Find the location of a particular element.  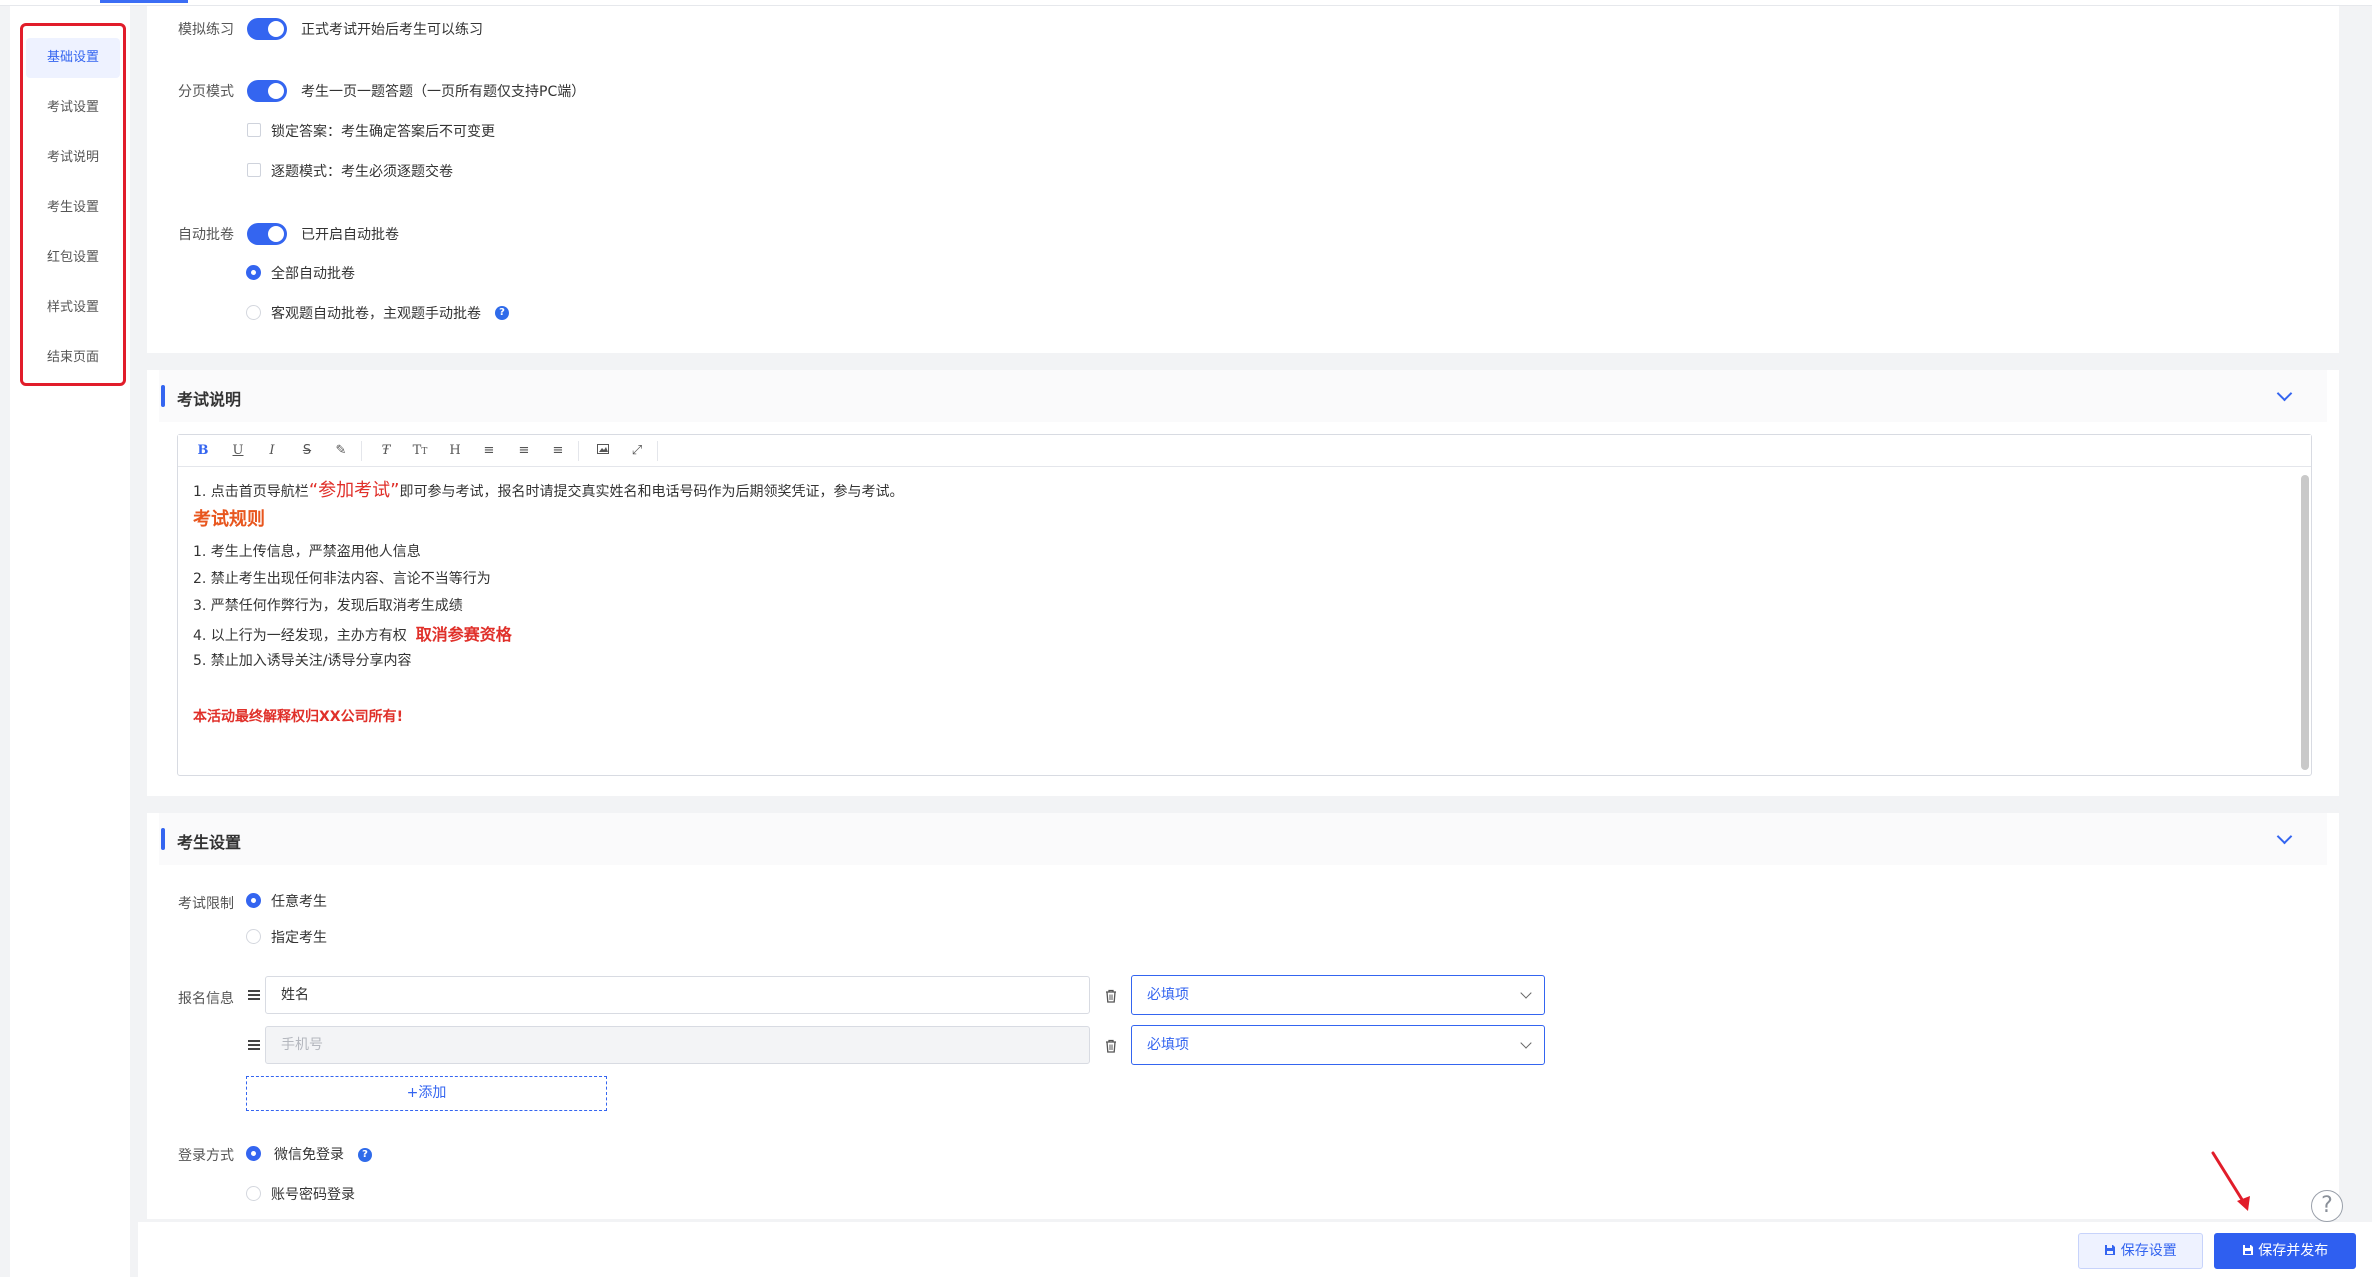

grade-help-icon: ? is located at coordinates (502, 313).